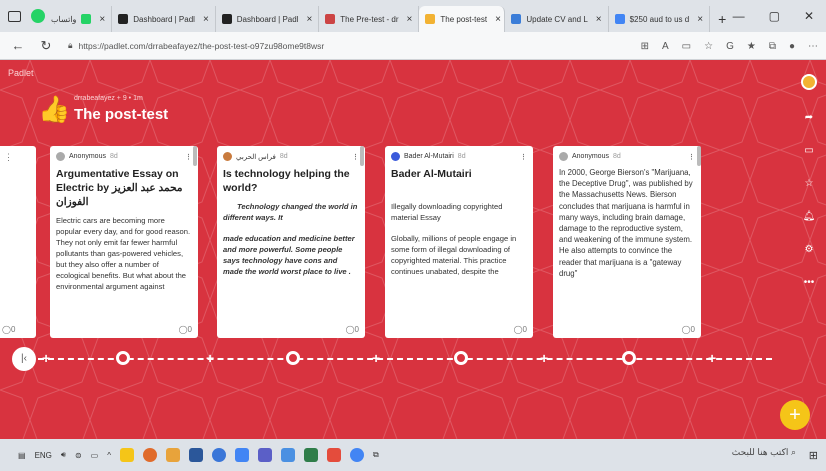  What do you see at coordinates (218, 455) in the screenshot?
I see `edge-icon` at bounding box center [218, 455].